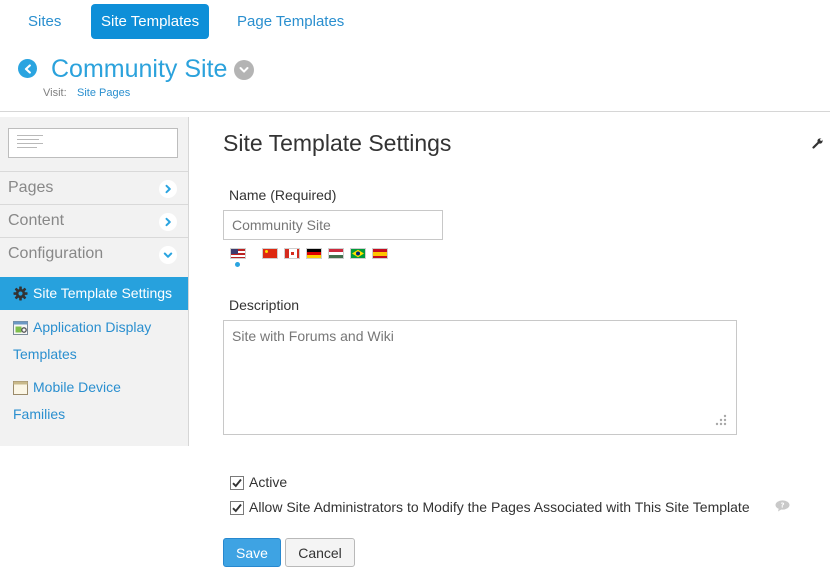 The width and height of the screenshot is (830, 573). I want to click on resize-handle-icon, so click(721, 421).